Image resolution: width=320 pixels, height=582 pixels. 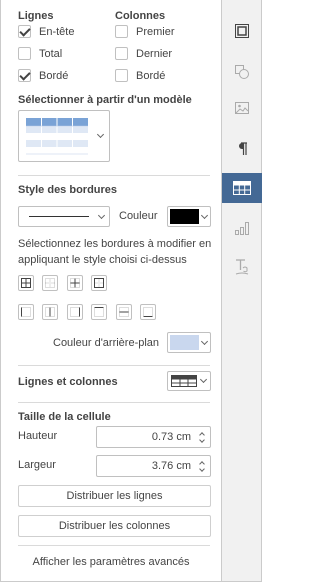 I want to click on inner-vertical-border-button, so click(x=50, y=312).